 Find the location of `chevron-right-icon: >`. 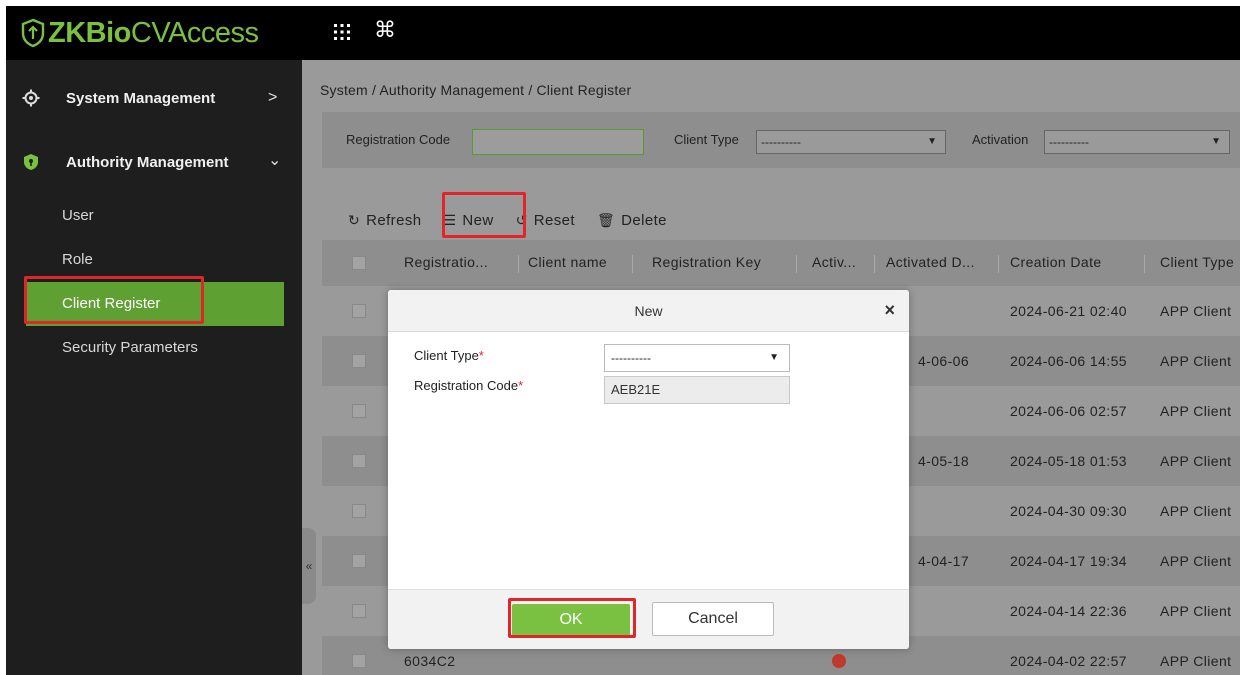

chevron-right-icon: > is located at coordinates (273, 97).